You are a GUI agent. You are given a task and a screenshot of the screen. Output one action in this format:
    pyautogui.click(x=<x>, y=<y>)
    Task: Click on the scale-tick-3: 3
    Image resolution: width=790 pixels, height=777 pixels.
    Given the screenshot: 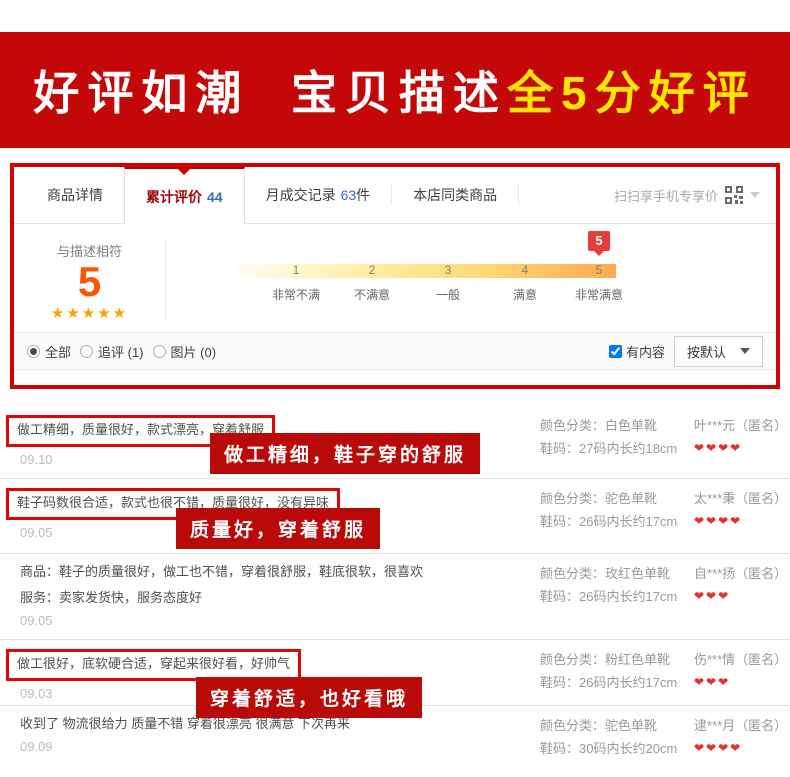 What is the action you would take?
    pyautogui.click(x=448, y=270)
    